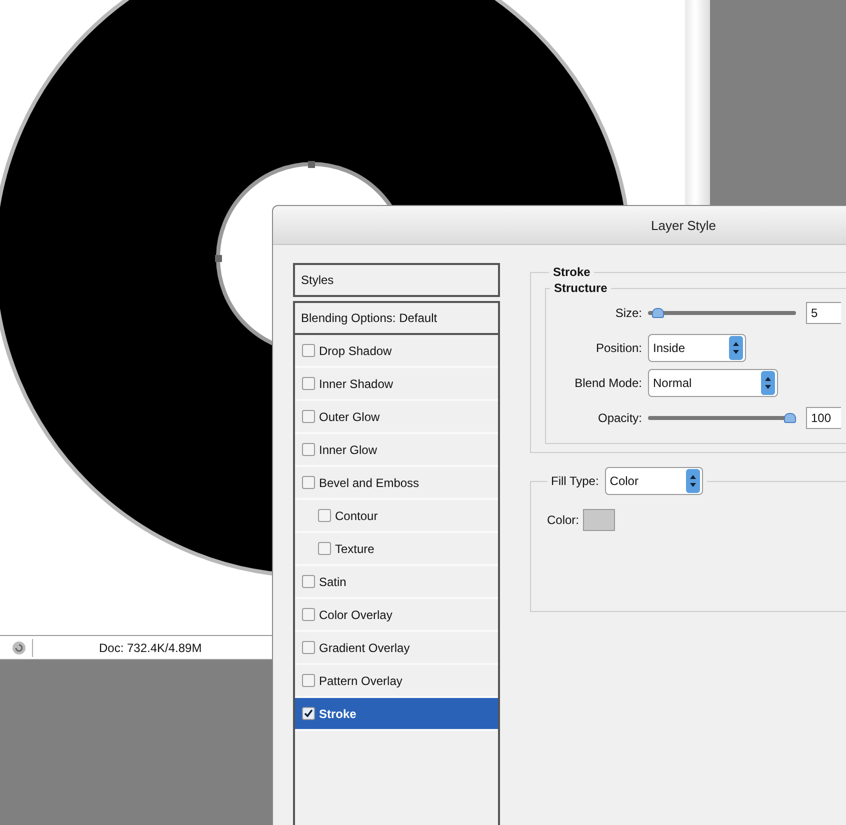  Describe the element at coordinates (396, 714) in the screenshot. I see `effect-item: Stroke` at that location.